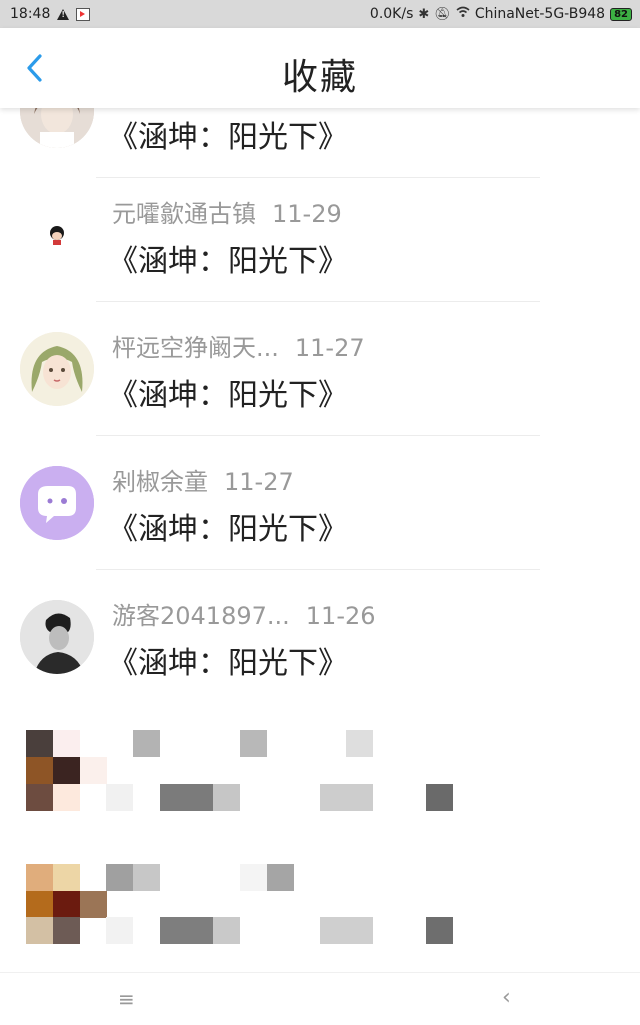 This screenshot has height=1025, width=640. Describe the element at coordinates (307, 214) in the screenshot. I see `favorite-date: 11-29` at that location.